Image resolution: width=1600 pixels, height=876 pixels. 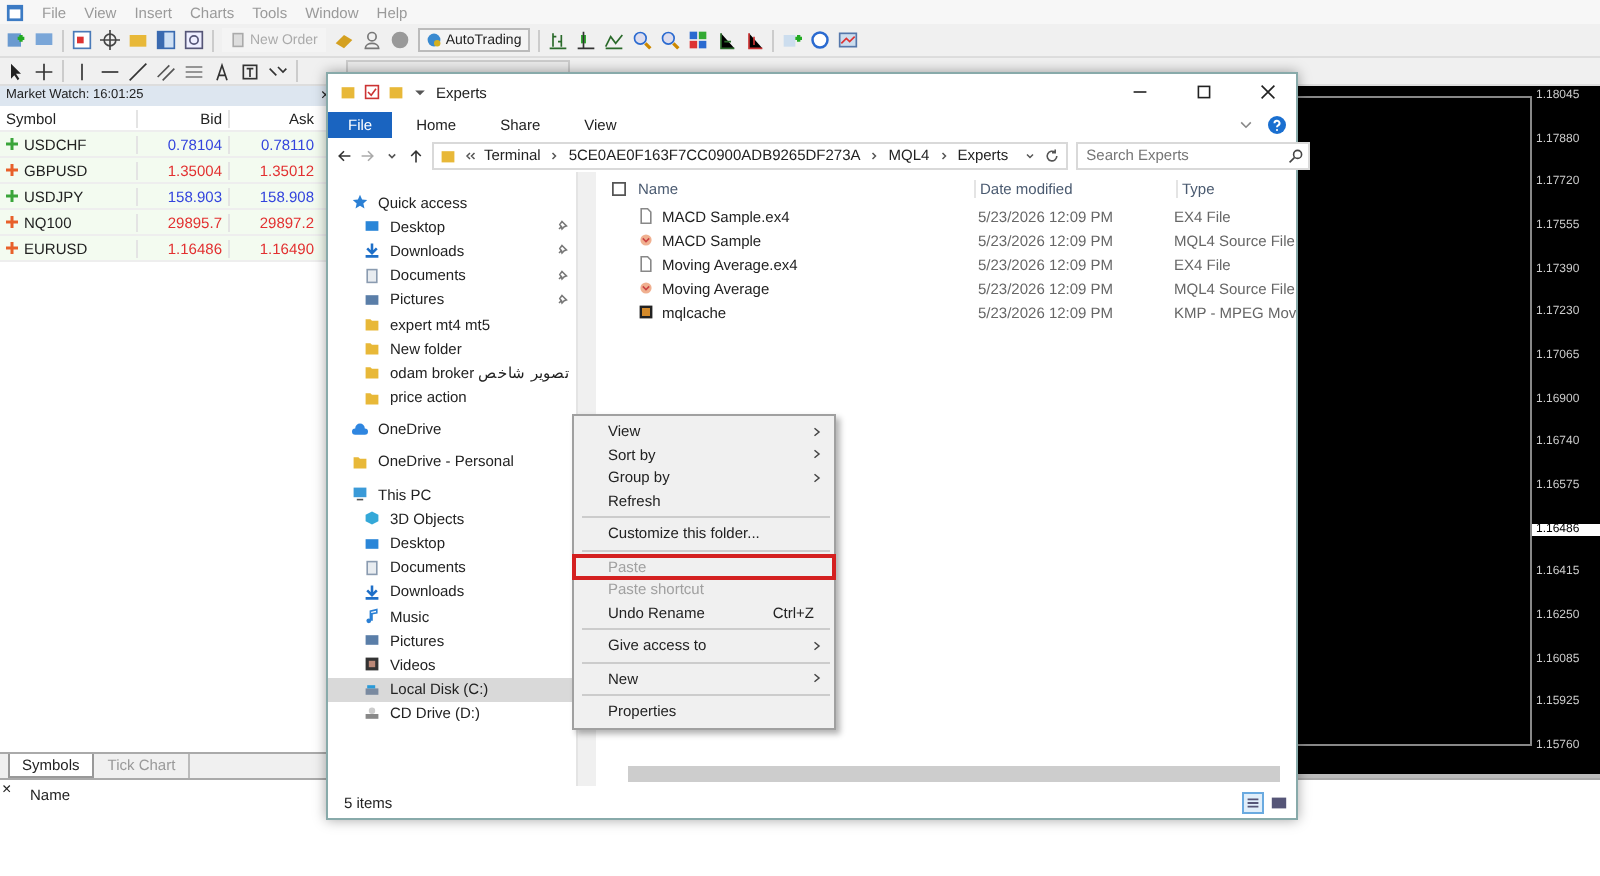 I want to click on video-icon, so click(x=372, y=664).